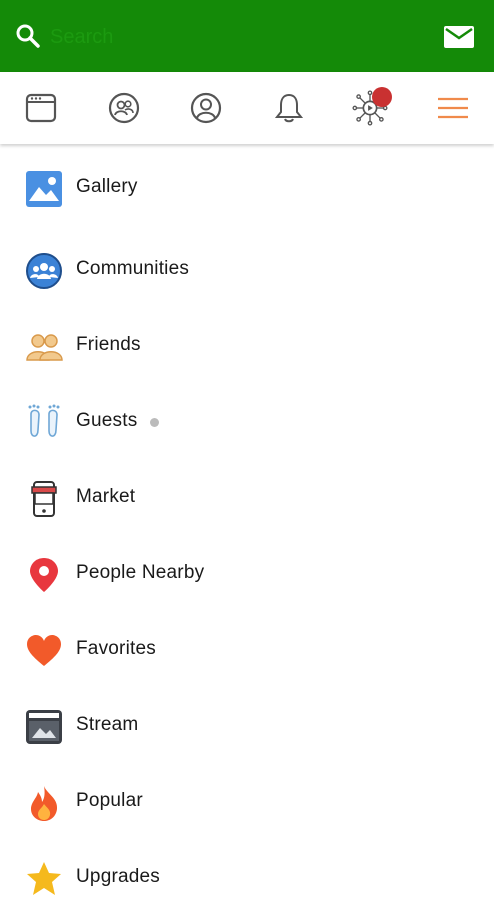 The height and width of the screenshot is (908, 494). I want to click on menu-item-label: Gallery, so click(107, 186).